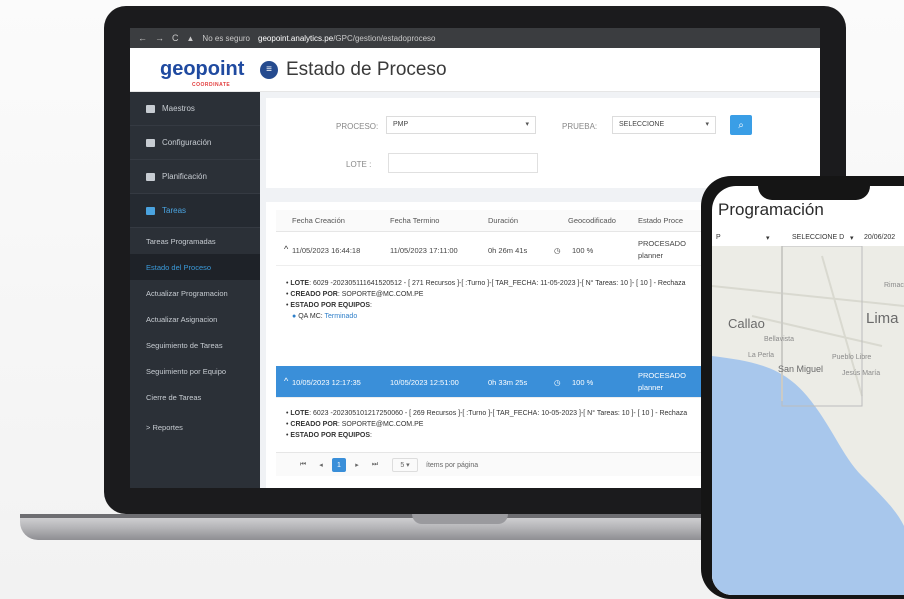  Describe the element at coordinates (400, 527) in the screenshot. I see `laptop-base` at that location.